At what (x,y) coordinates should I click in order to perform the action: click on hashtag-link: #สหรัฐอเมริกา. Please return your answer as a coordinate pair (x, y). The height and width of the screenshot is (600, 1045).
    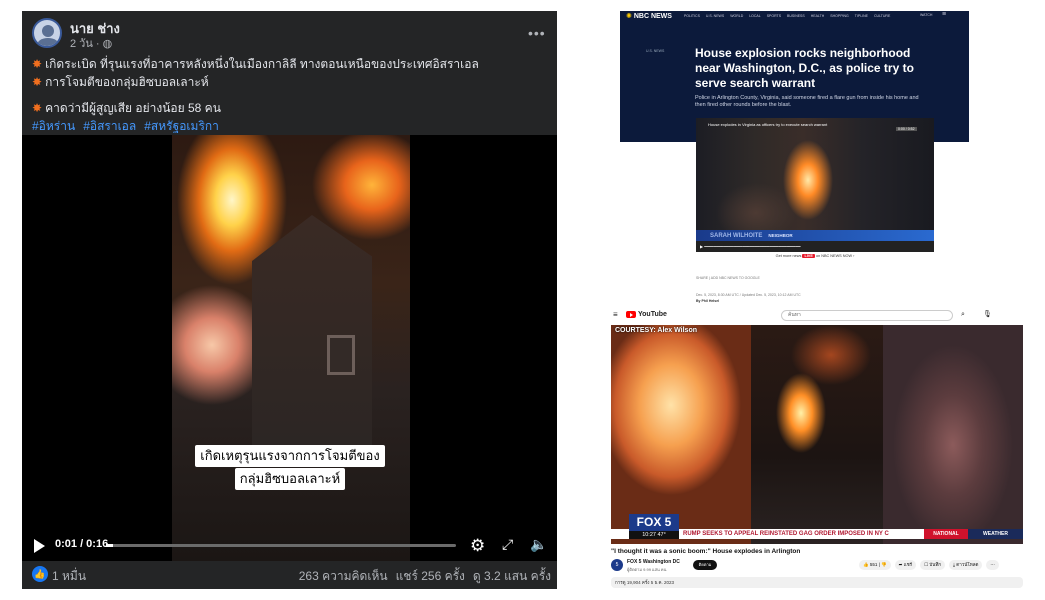
    Looking at the image, I should click on (181, 126).